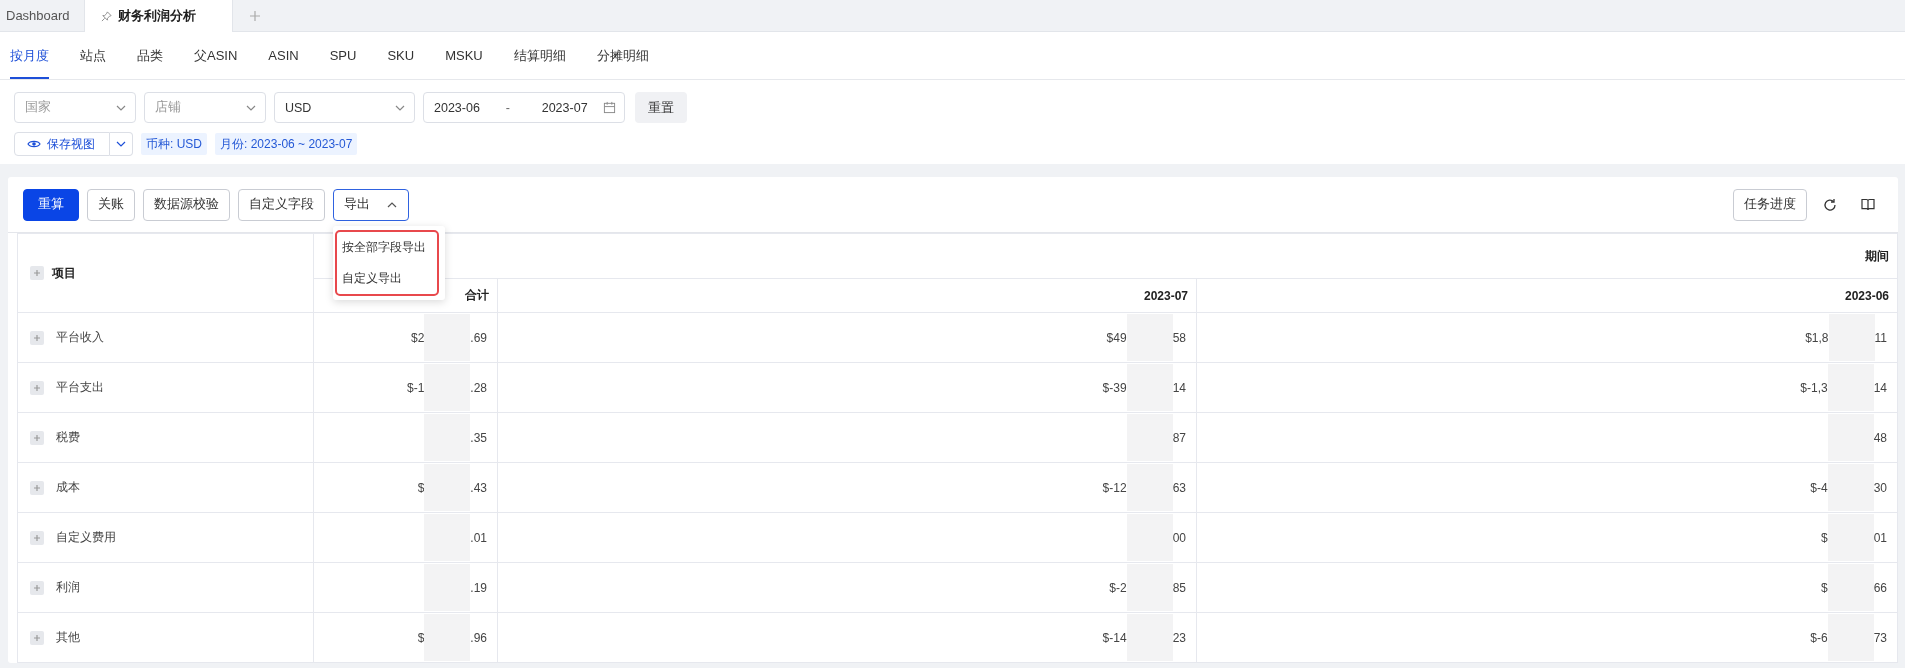  I want to click on view-tab: 结算明细, so click(539, 55).